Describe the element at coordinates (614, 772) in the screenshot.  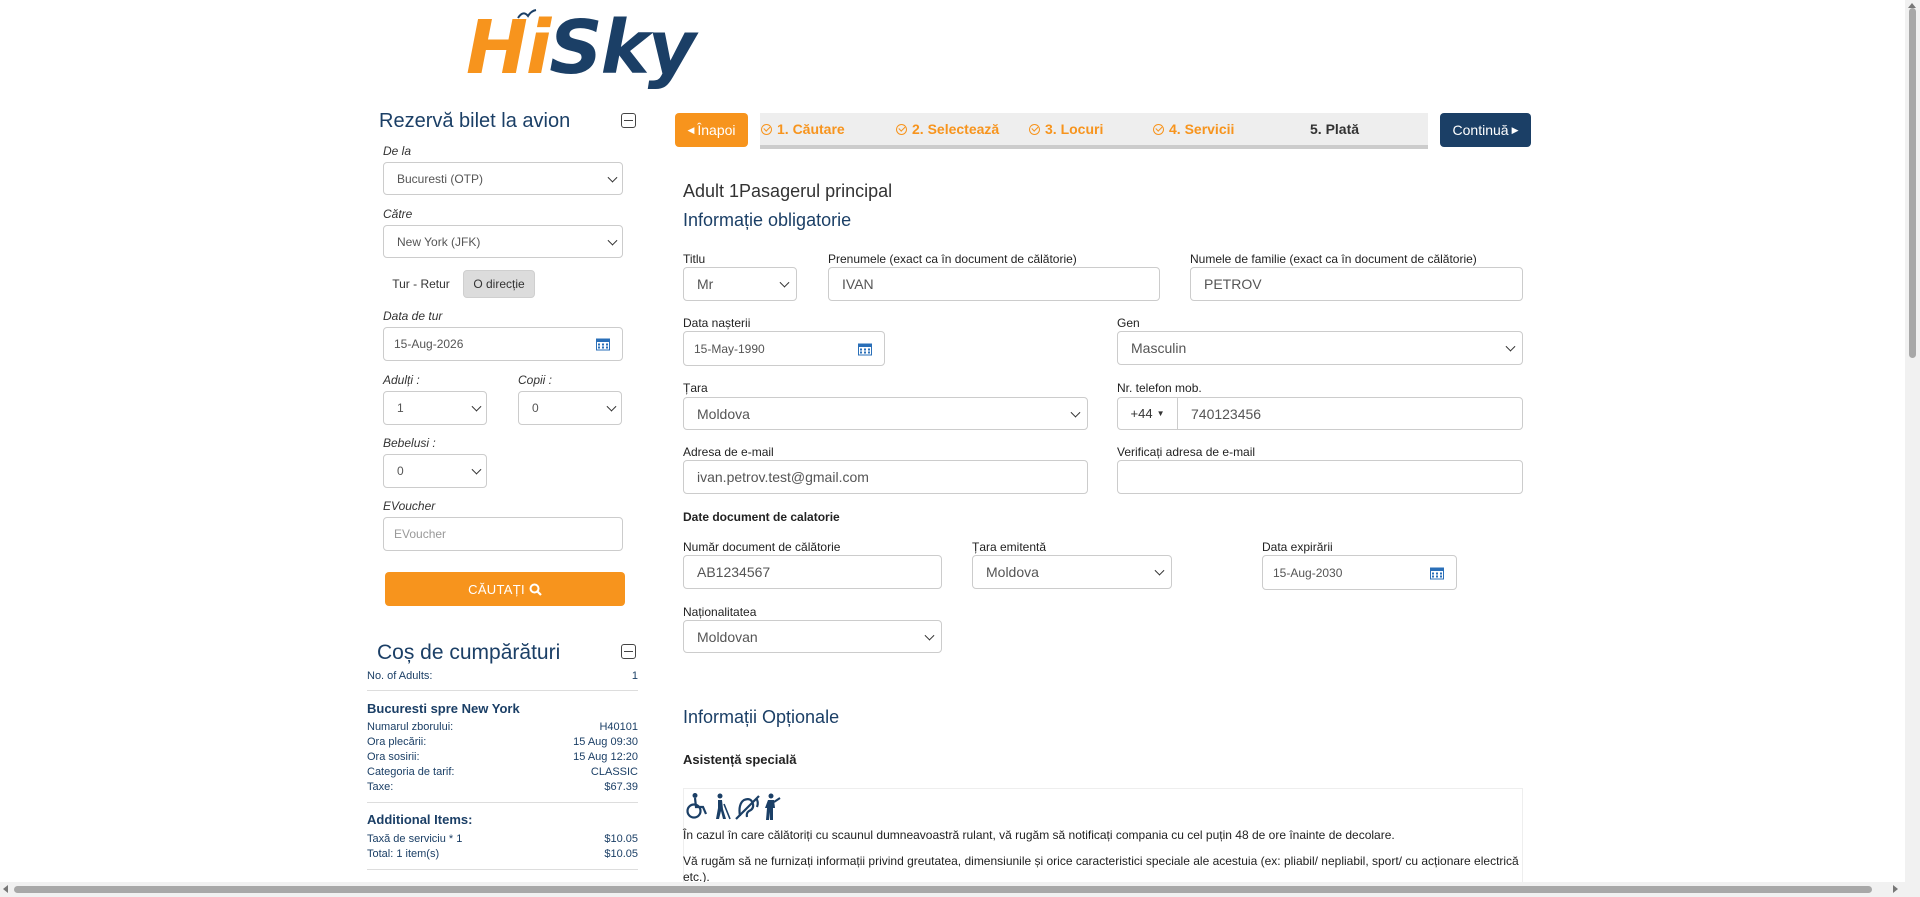
I see `cart-row-value: CLASSIC` at that location.